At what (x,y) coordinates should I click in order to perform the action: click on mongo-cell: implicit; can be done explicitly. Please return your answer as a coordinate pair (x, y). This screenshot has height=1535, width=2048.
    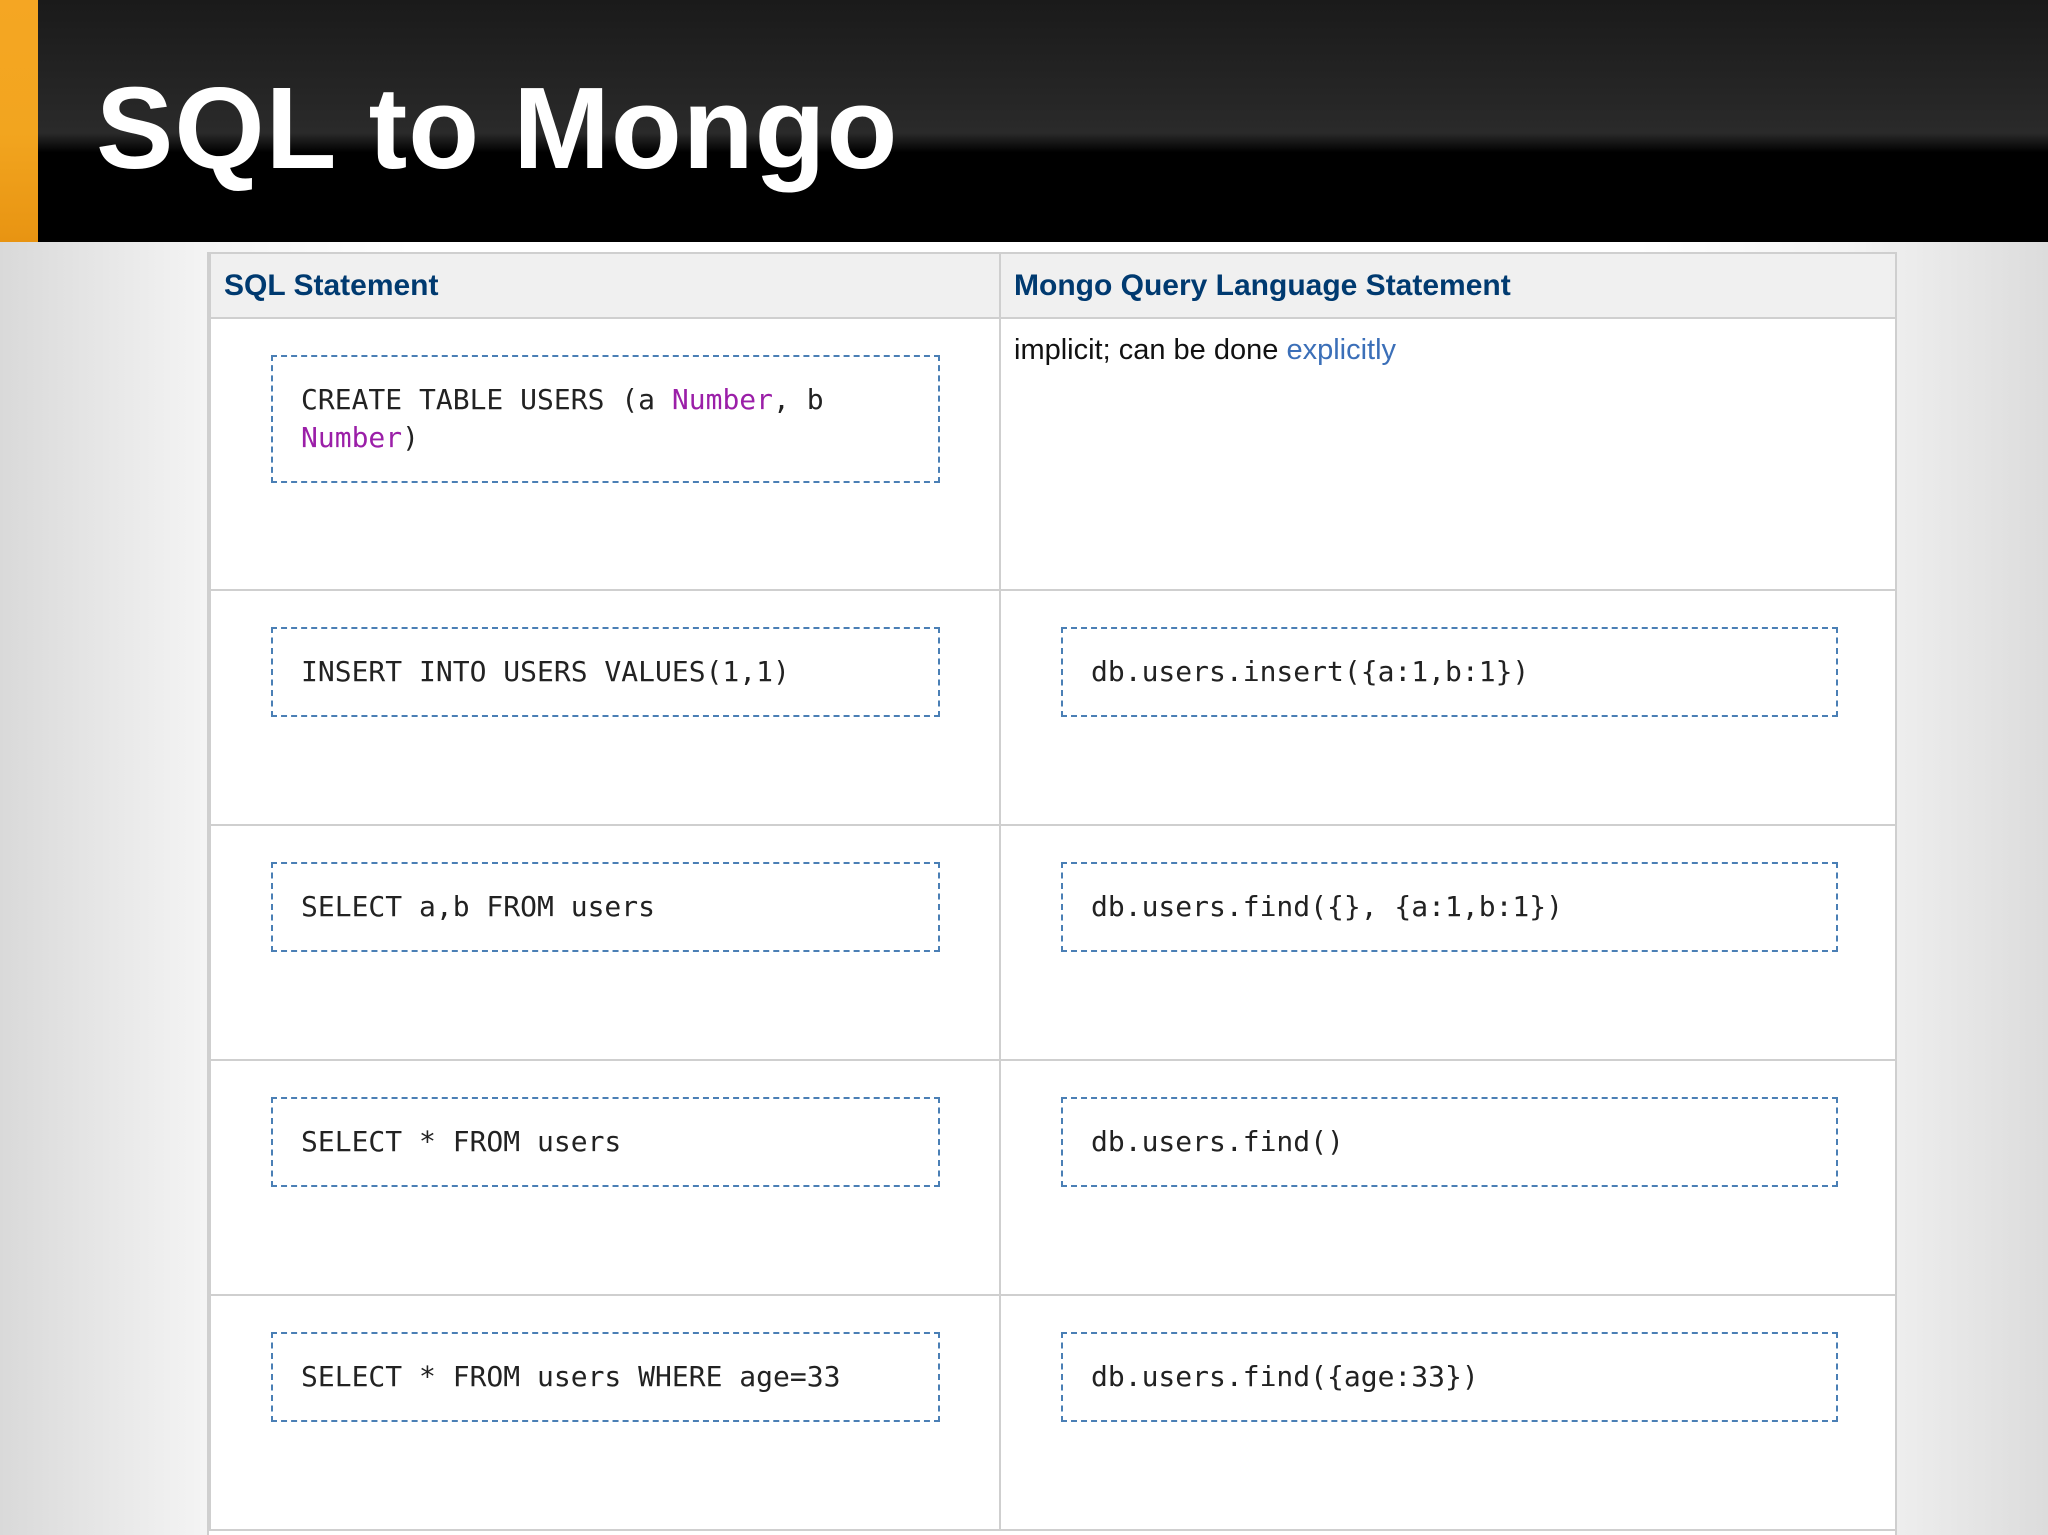
    Looking at the image, I should click on (1447, 454).